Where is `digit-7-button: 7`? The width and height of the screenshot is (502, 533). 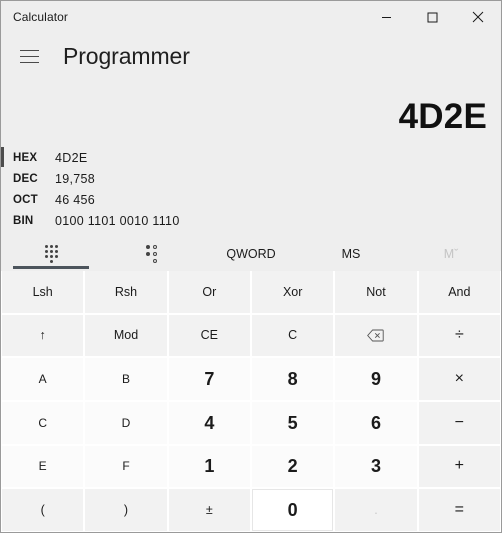
digit-7-button: 7 is located at coordinates (209, 379).